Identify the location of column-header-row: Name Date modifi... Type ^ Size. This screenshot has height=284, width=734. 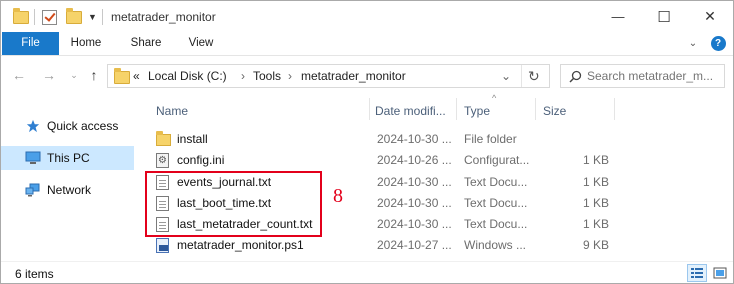
(380, 107).